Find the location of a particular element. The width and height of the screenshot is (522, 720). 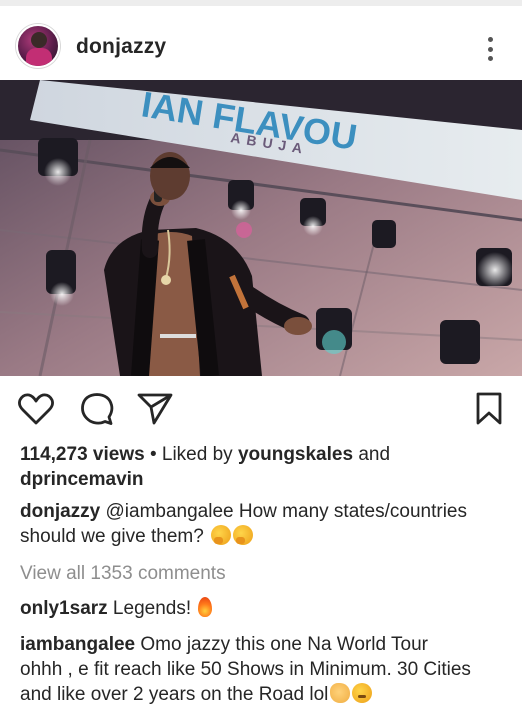

liked-by-prefix: • Liked by is located at coordinates (191, 454).